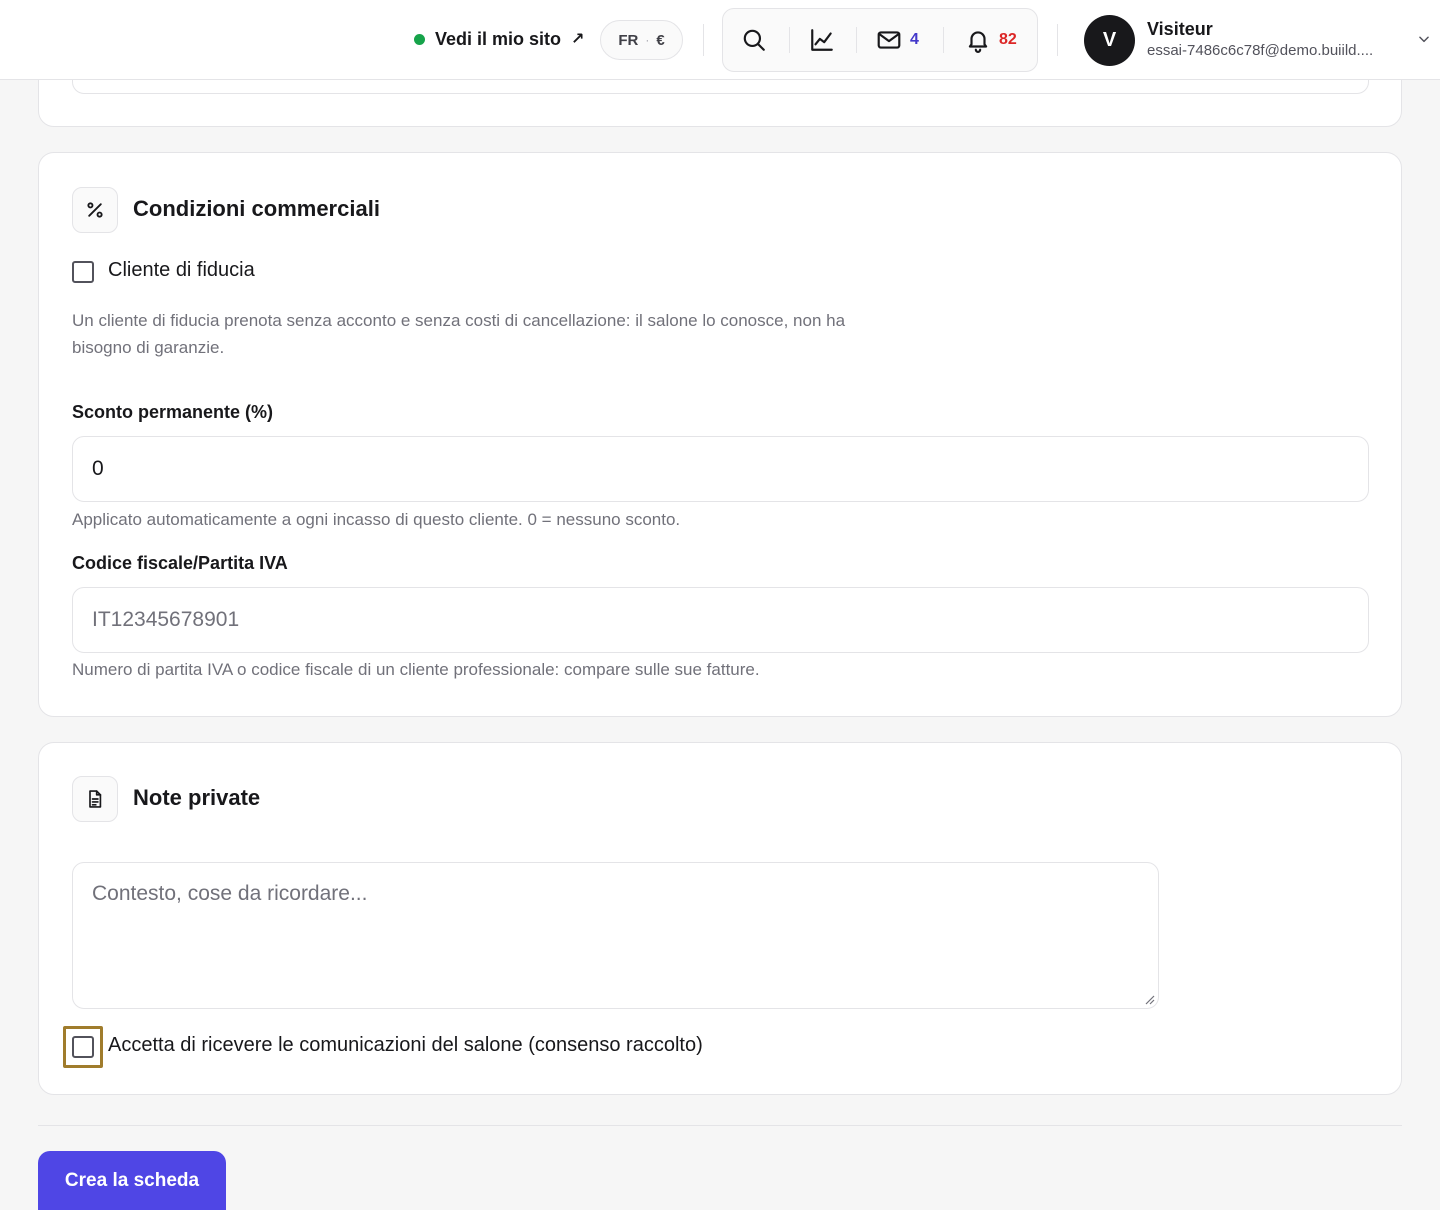 This screenshot has width=1440, height=1210. Describe the element at coordinates (1008, 39) in the screenshot. I see `notifications-count: 82` at that location.